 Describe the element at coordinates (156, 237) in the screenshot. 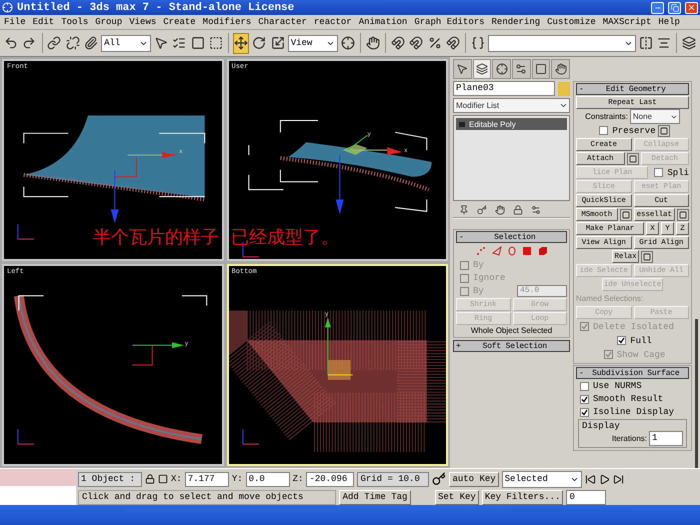

I see `annotation-text: 半个瓦片的样子` at that location.